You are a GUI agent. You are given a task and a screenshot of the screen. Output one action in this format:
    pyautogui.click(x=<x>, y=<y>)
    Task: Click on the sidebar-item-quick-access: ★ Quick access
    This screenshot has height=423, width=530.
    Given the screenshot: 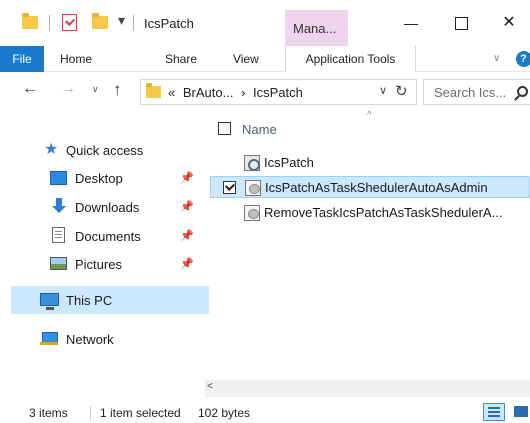 What is the action you would take?
    pyautogui.click(x=102, y=150)
    